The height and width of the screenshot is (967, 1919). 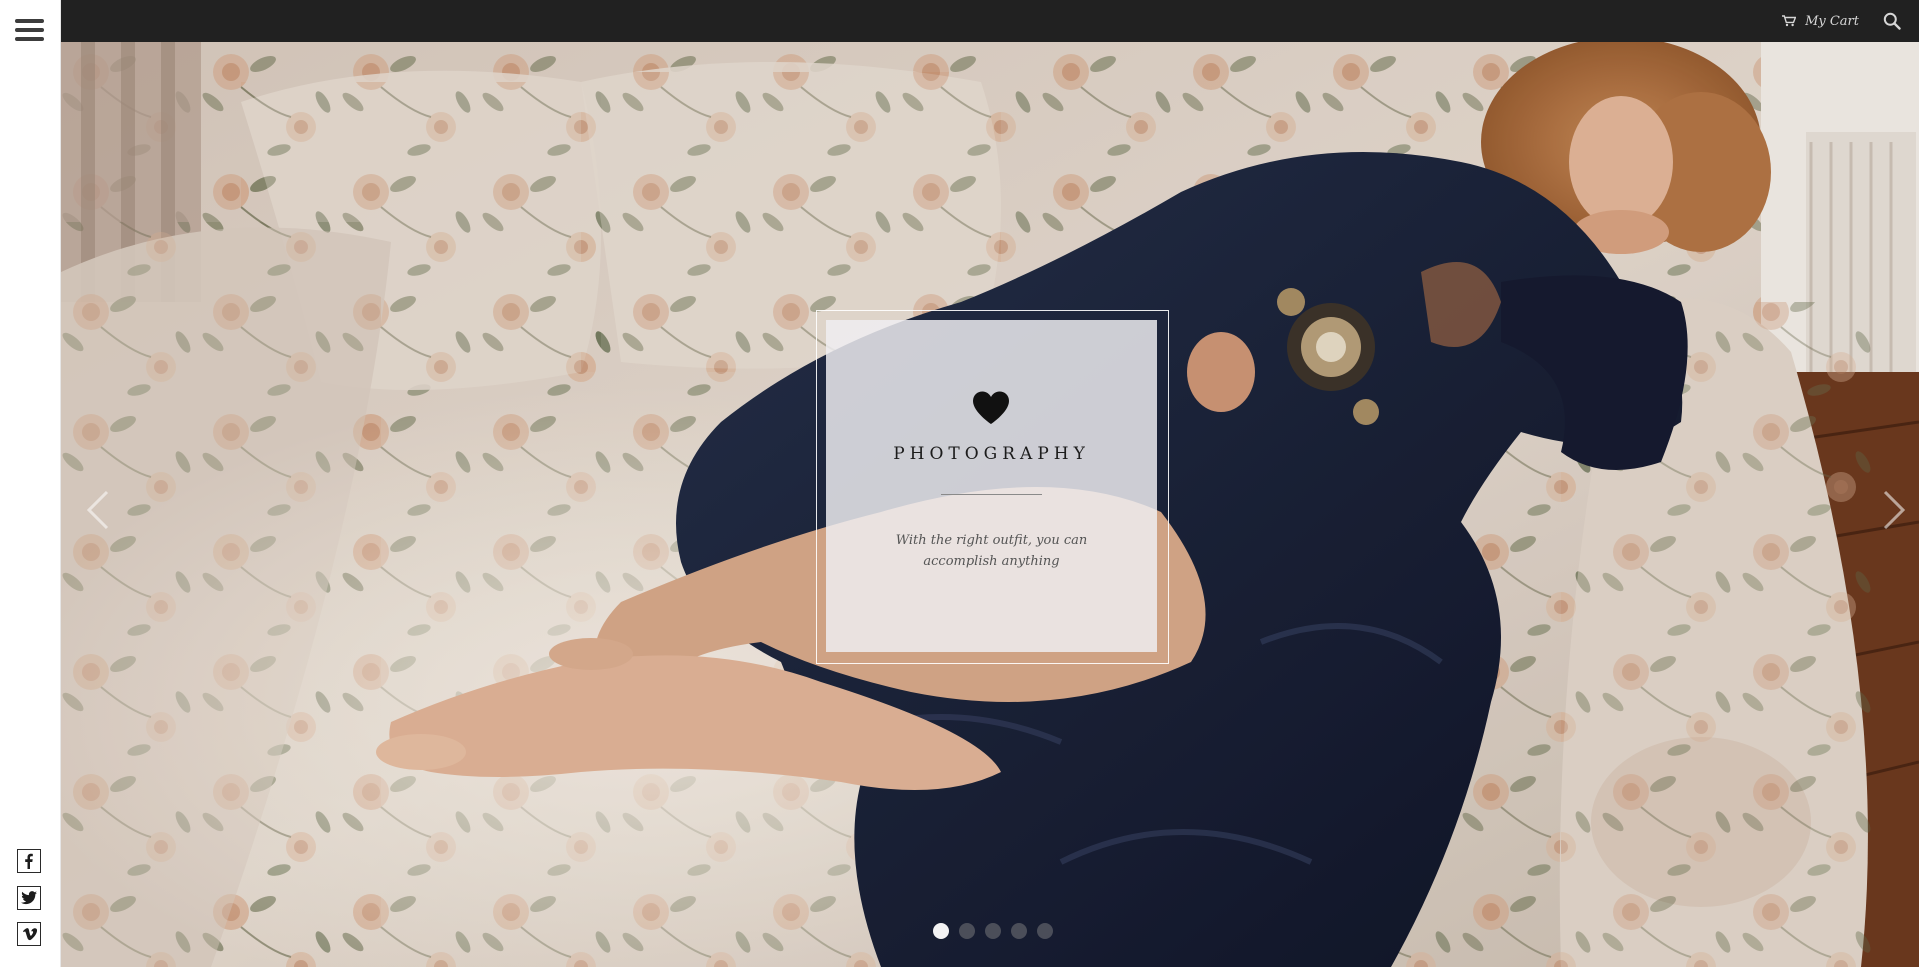 I want to click on chevron-left-icon, so click(x=98, y=510).